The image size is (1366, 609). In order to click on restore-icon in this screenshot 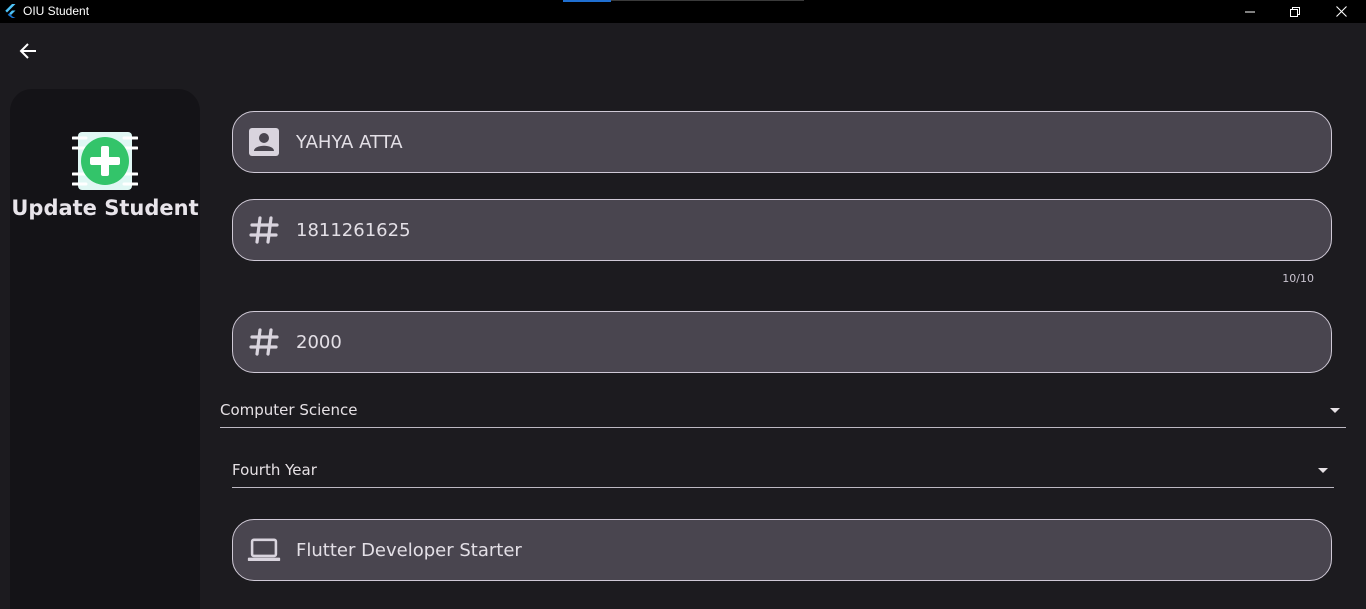, I will do `click(1295, 11)`.